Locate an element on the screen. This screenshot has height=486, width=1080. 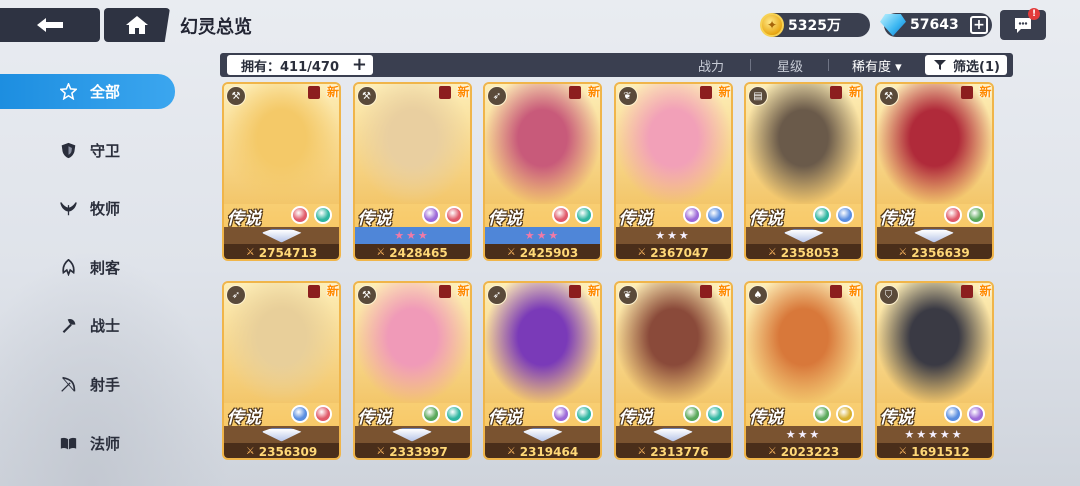
gem-icon is located at coordinates (893, 25).